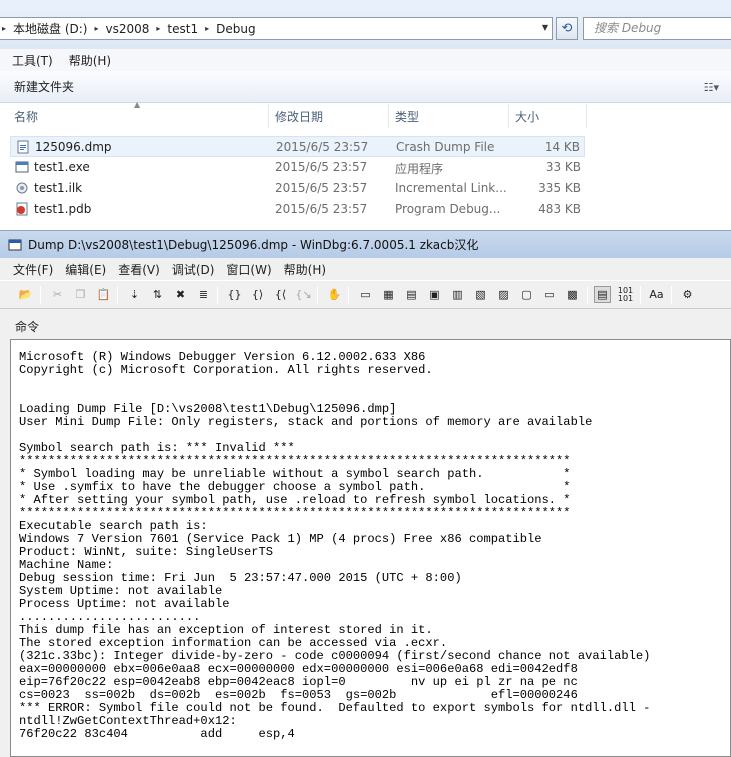  What do you see at coordinates (25, 294) in the screenshot?
I see `open-icon: 📂` at bounding box center [25, 294].